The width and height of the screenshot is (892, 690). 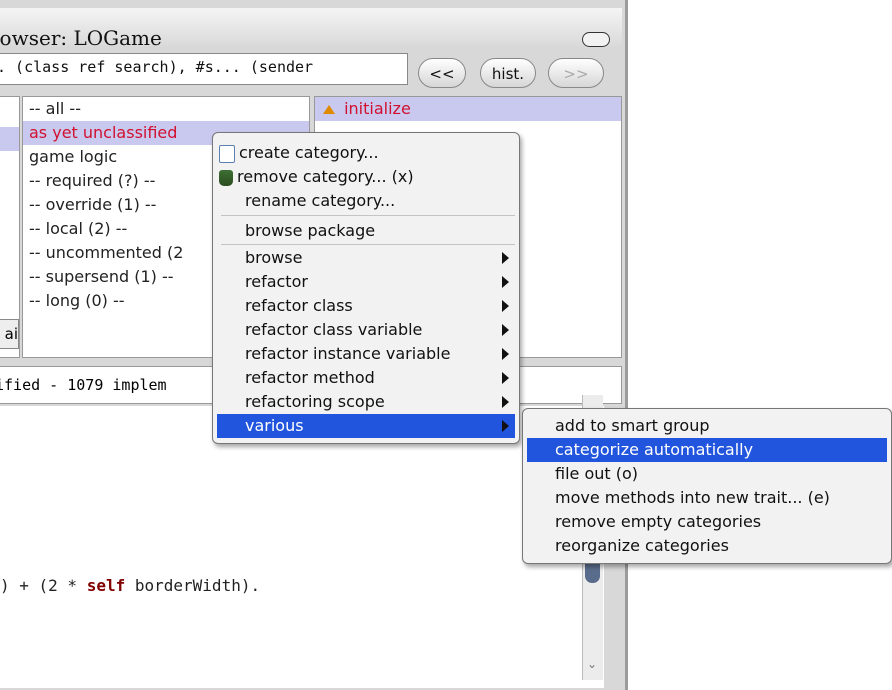 What do you see at coordinates (329, 109) in the screenshot?
I see `override-arrow-icon` at bounding box center [329, 109].